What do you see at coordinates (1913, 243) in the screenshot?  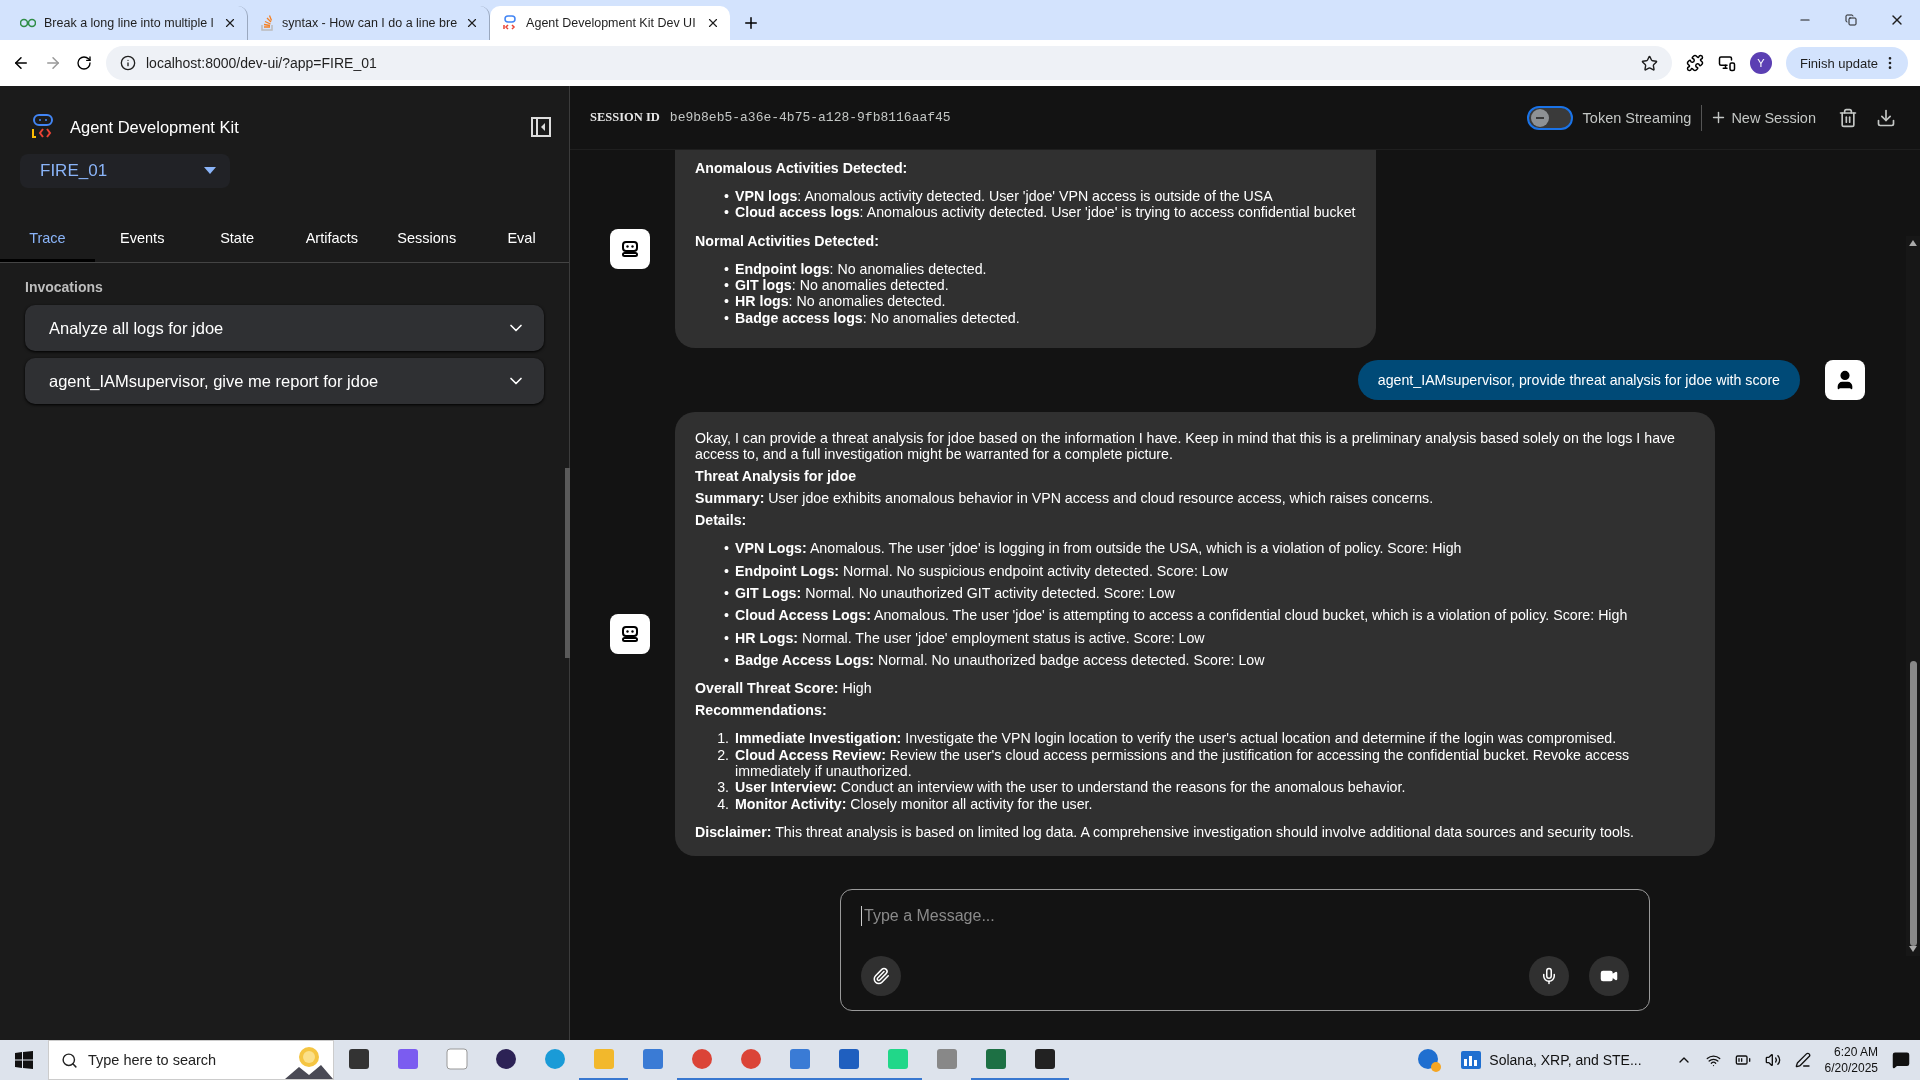 I see `scroll-up-icon` at bounding box center [1913, 243].